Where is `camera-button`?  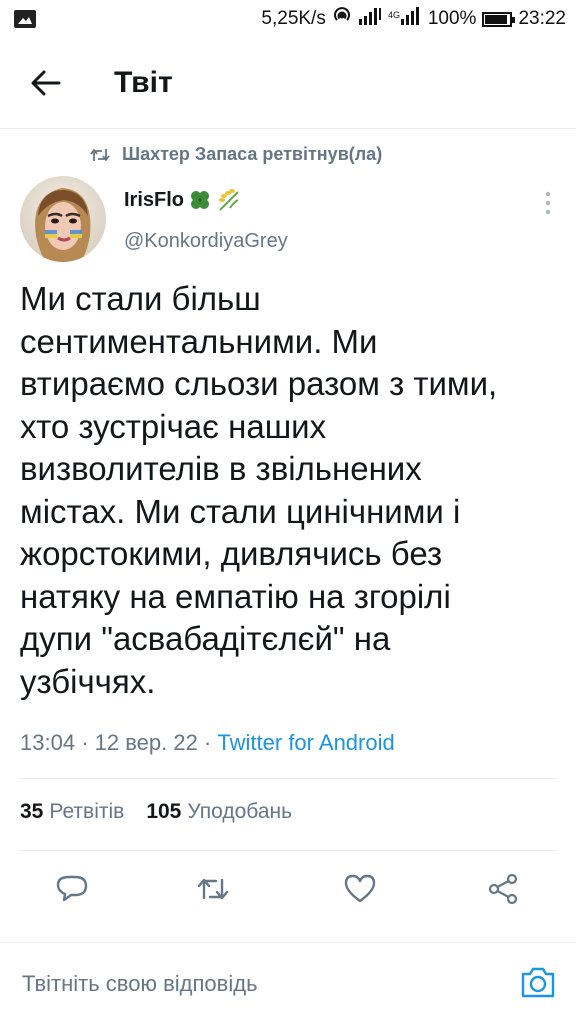
camera-button is located at coordinates (538, 982).